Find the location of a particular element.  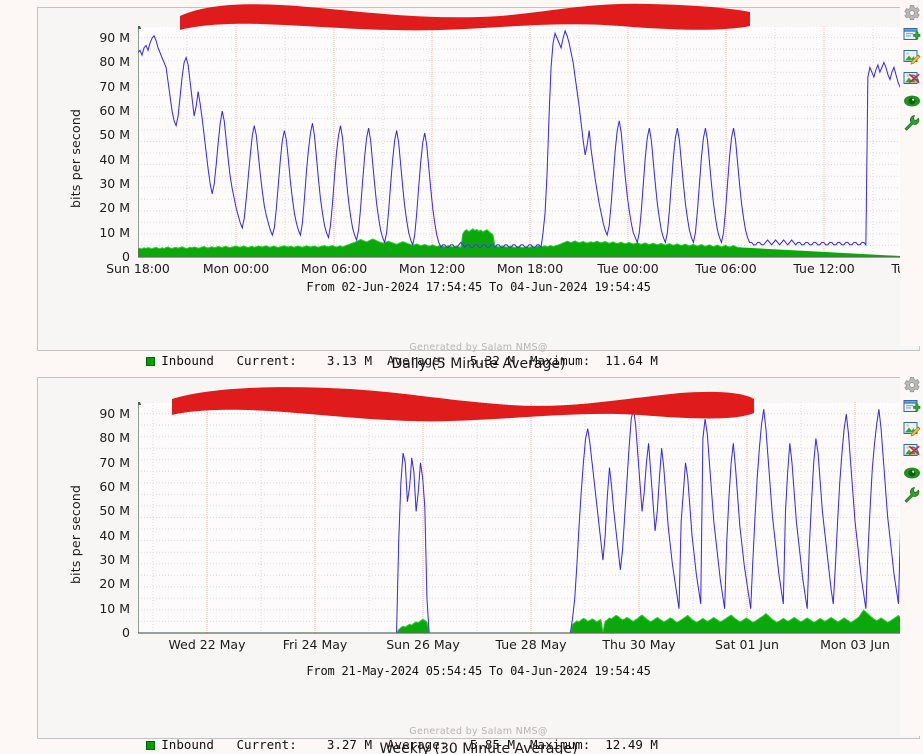

generated-by-weekly: Generated by Salam NMS@ is located at coordinates (478, 731).